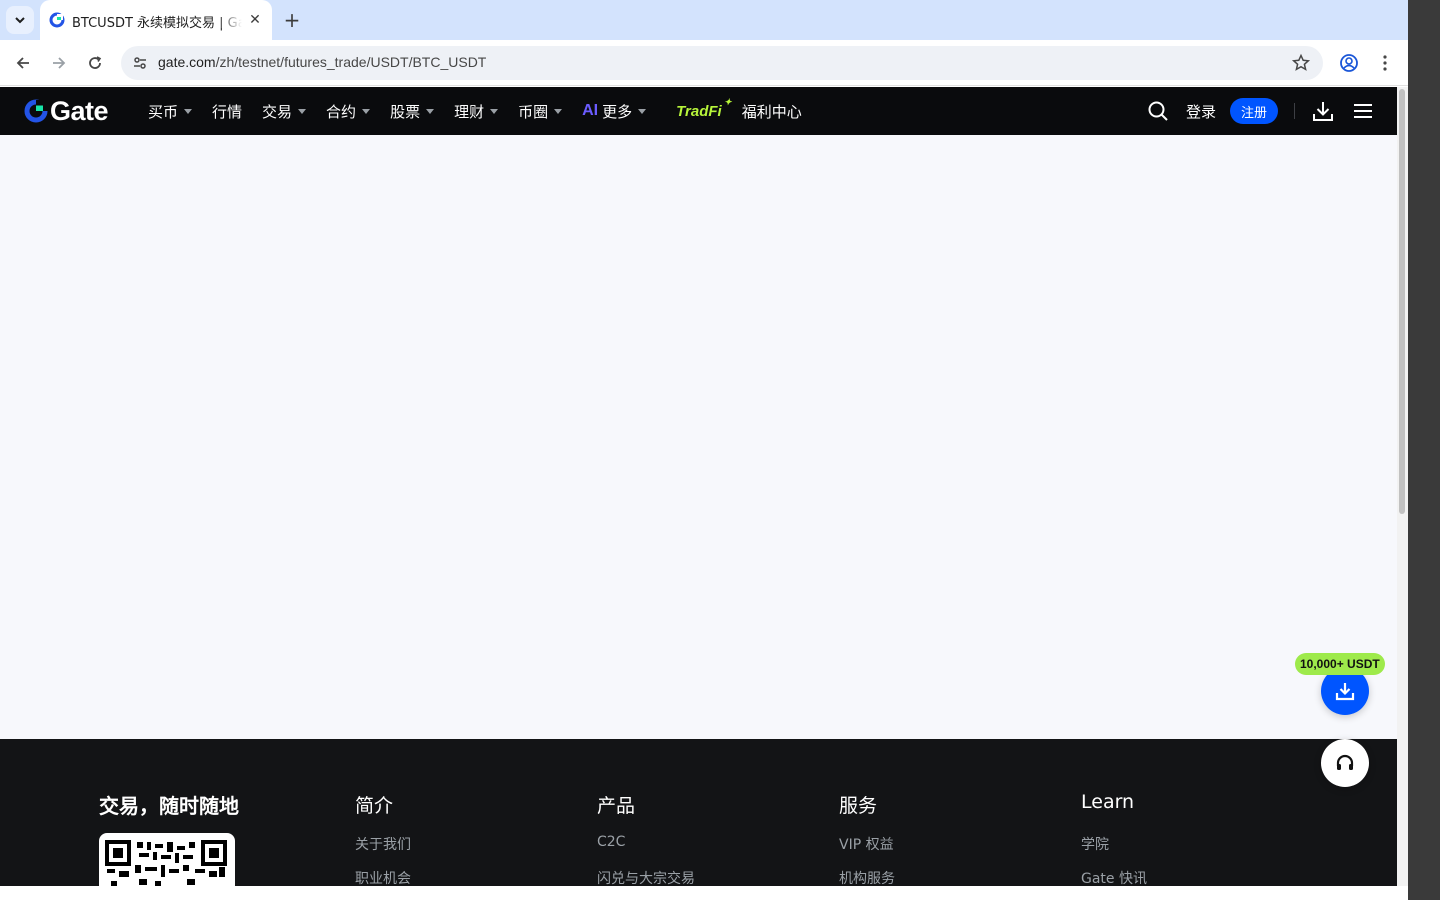 The width and height of the screenshot is (1440, 900). I want to click on logo-text: Gate, so click(79, 110).